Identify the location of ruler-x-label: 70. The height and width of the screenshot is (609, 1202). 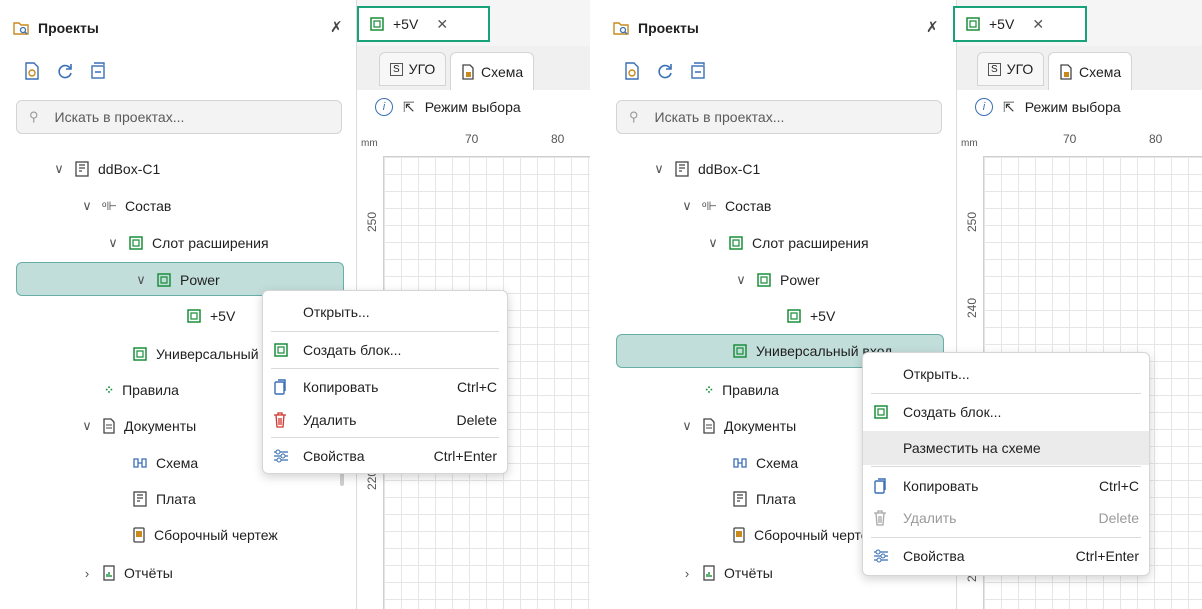
(472, 139).